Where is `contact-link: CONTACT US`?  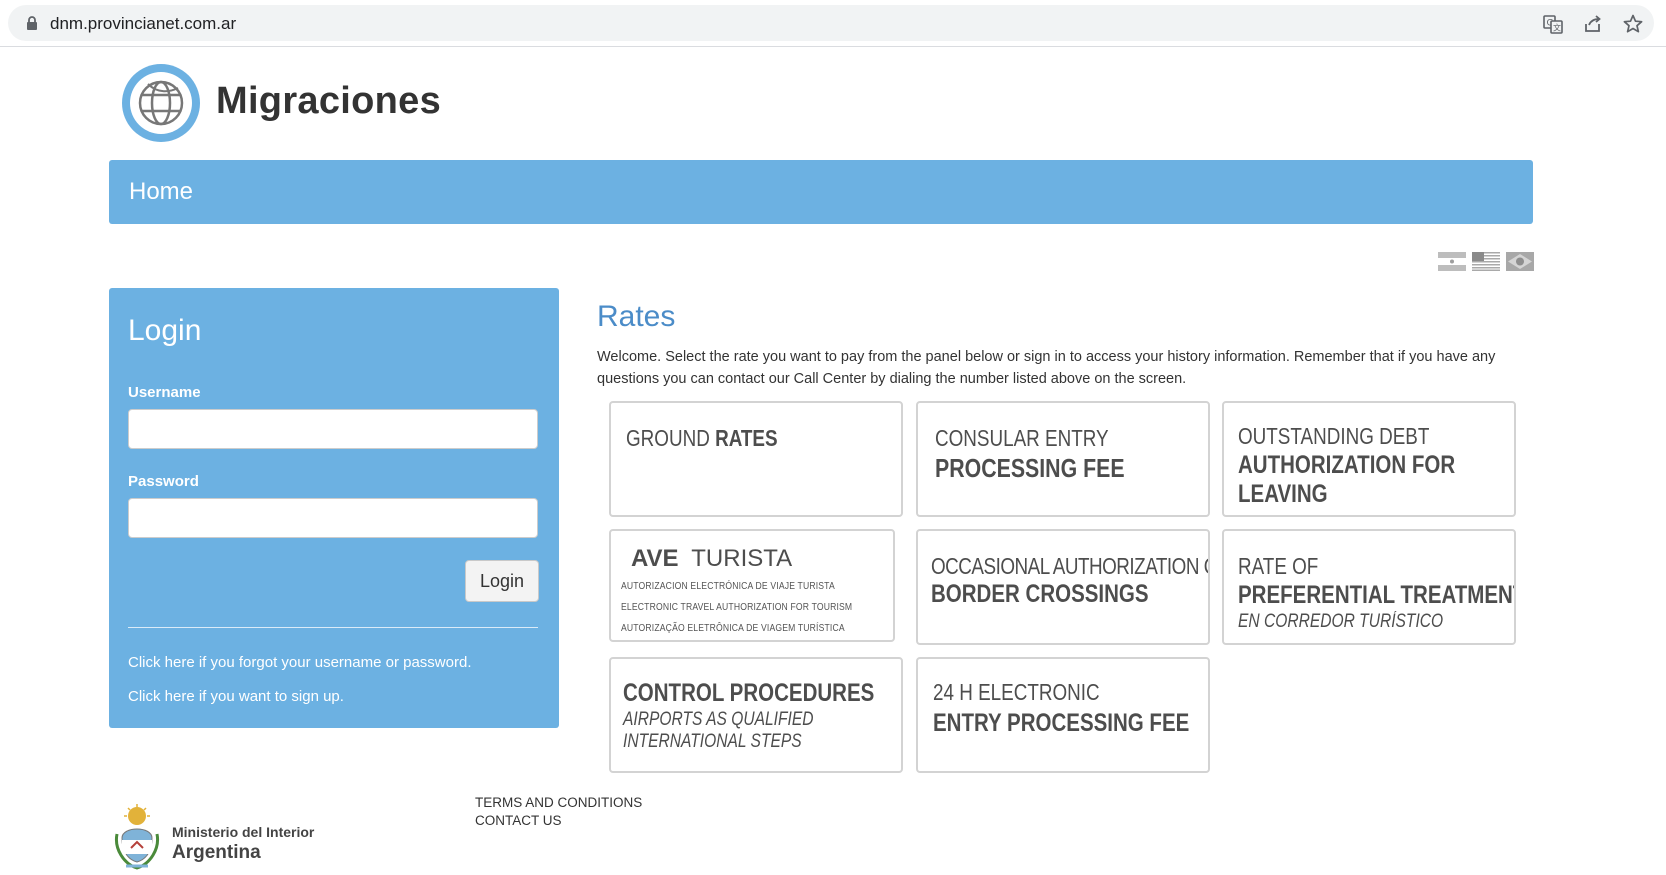
contact-link: CONTACT US is located at coordinates (518, 820).